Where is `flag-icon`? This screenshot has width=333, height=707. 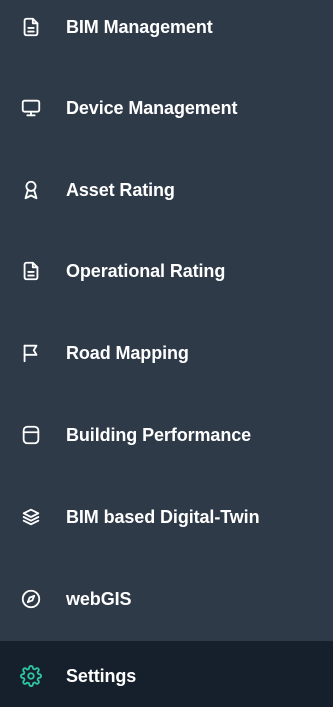 flag-icon is located at coordinates (31, 353).